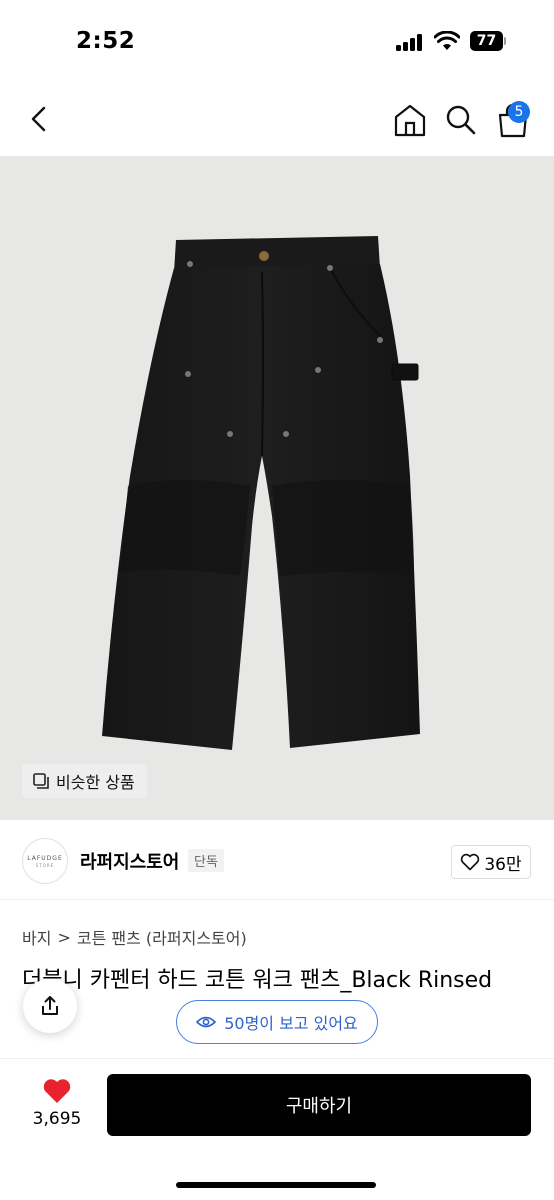 Image resolution: width=554 pixels, height=1200 pixels. I want to click on heart-filled-icon, so click(57, 1091).